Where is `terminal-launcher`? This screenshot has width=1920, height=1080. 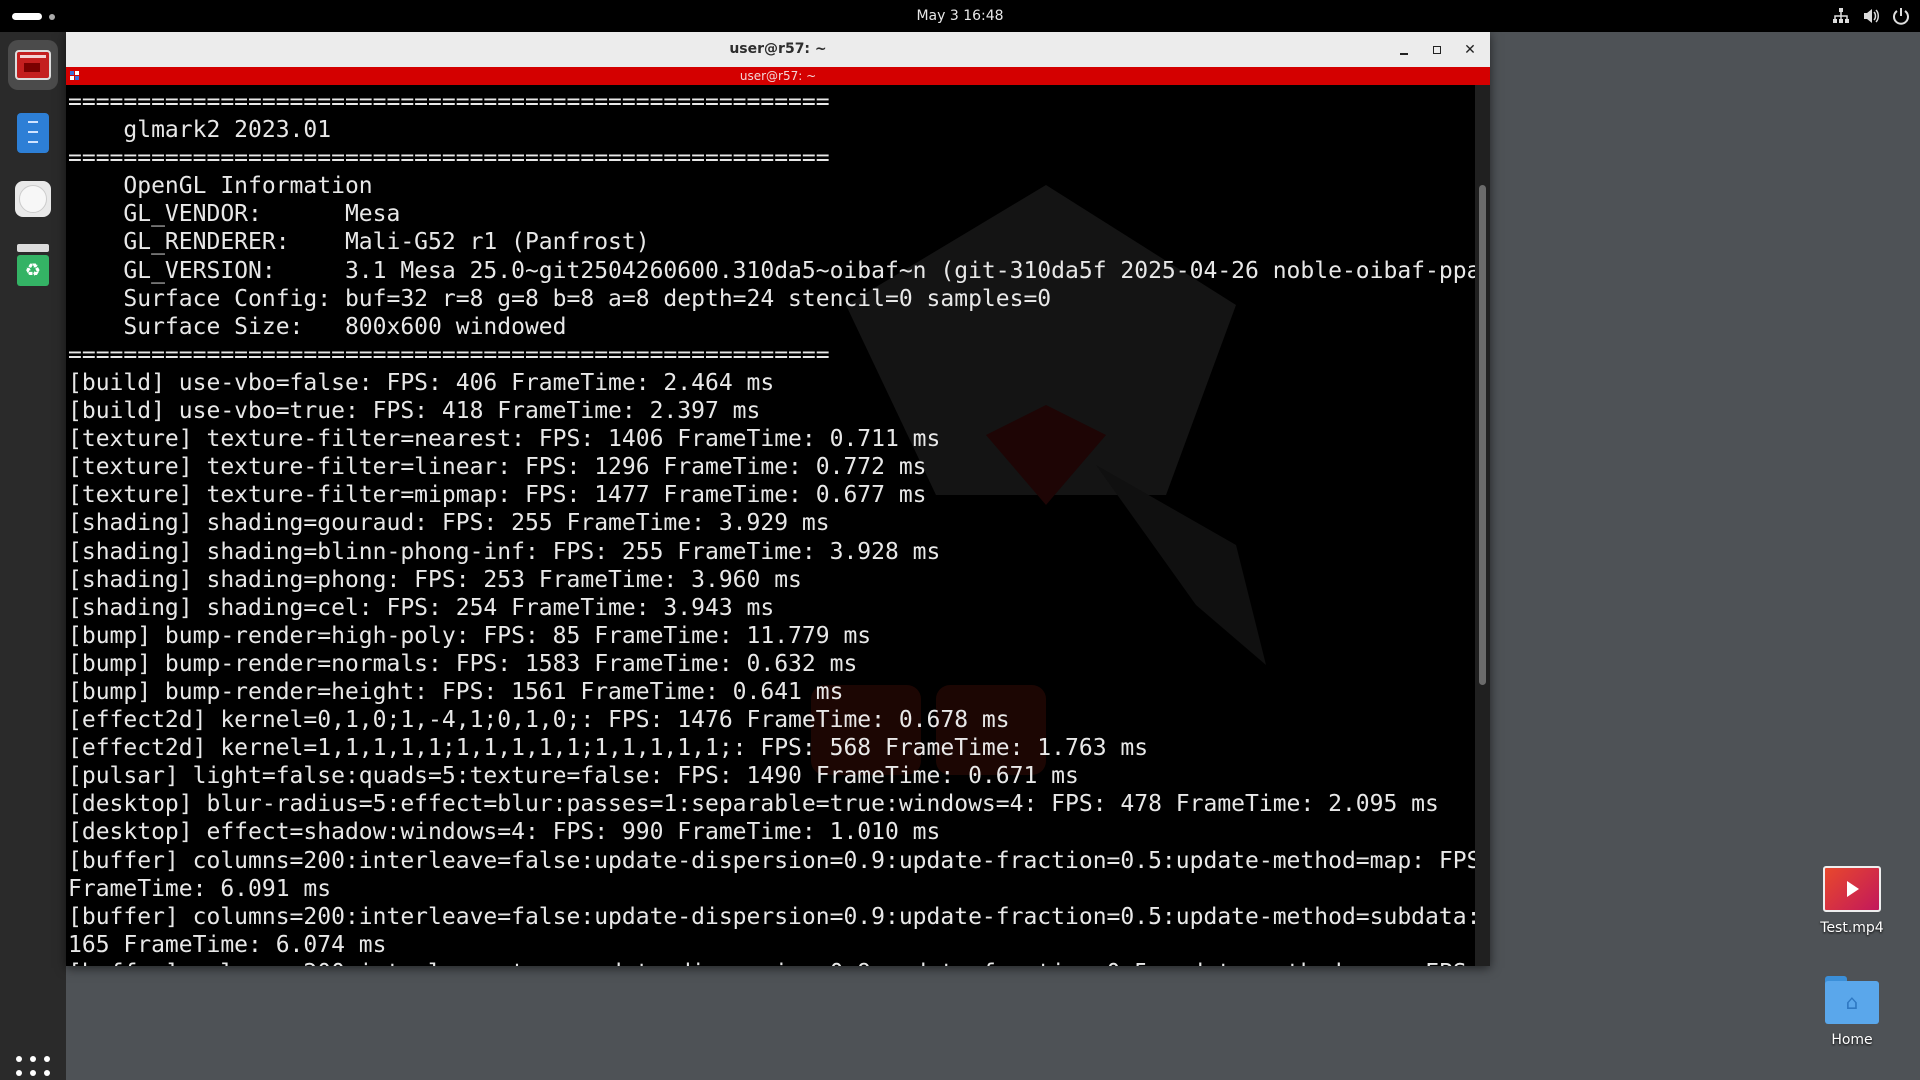 terminal-launcher is located at coordinates (33, 65).